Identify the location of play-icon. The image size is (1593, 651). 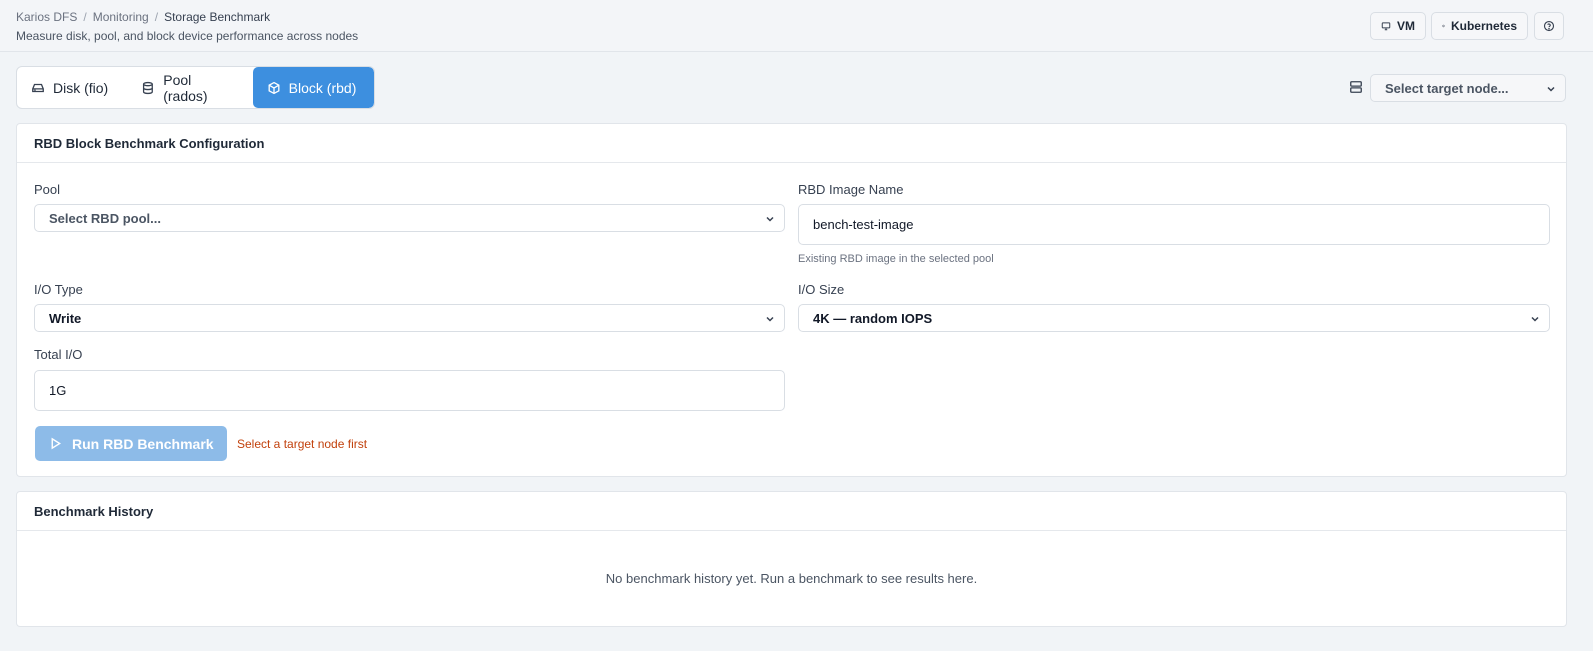
(56, 443).